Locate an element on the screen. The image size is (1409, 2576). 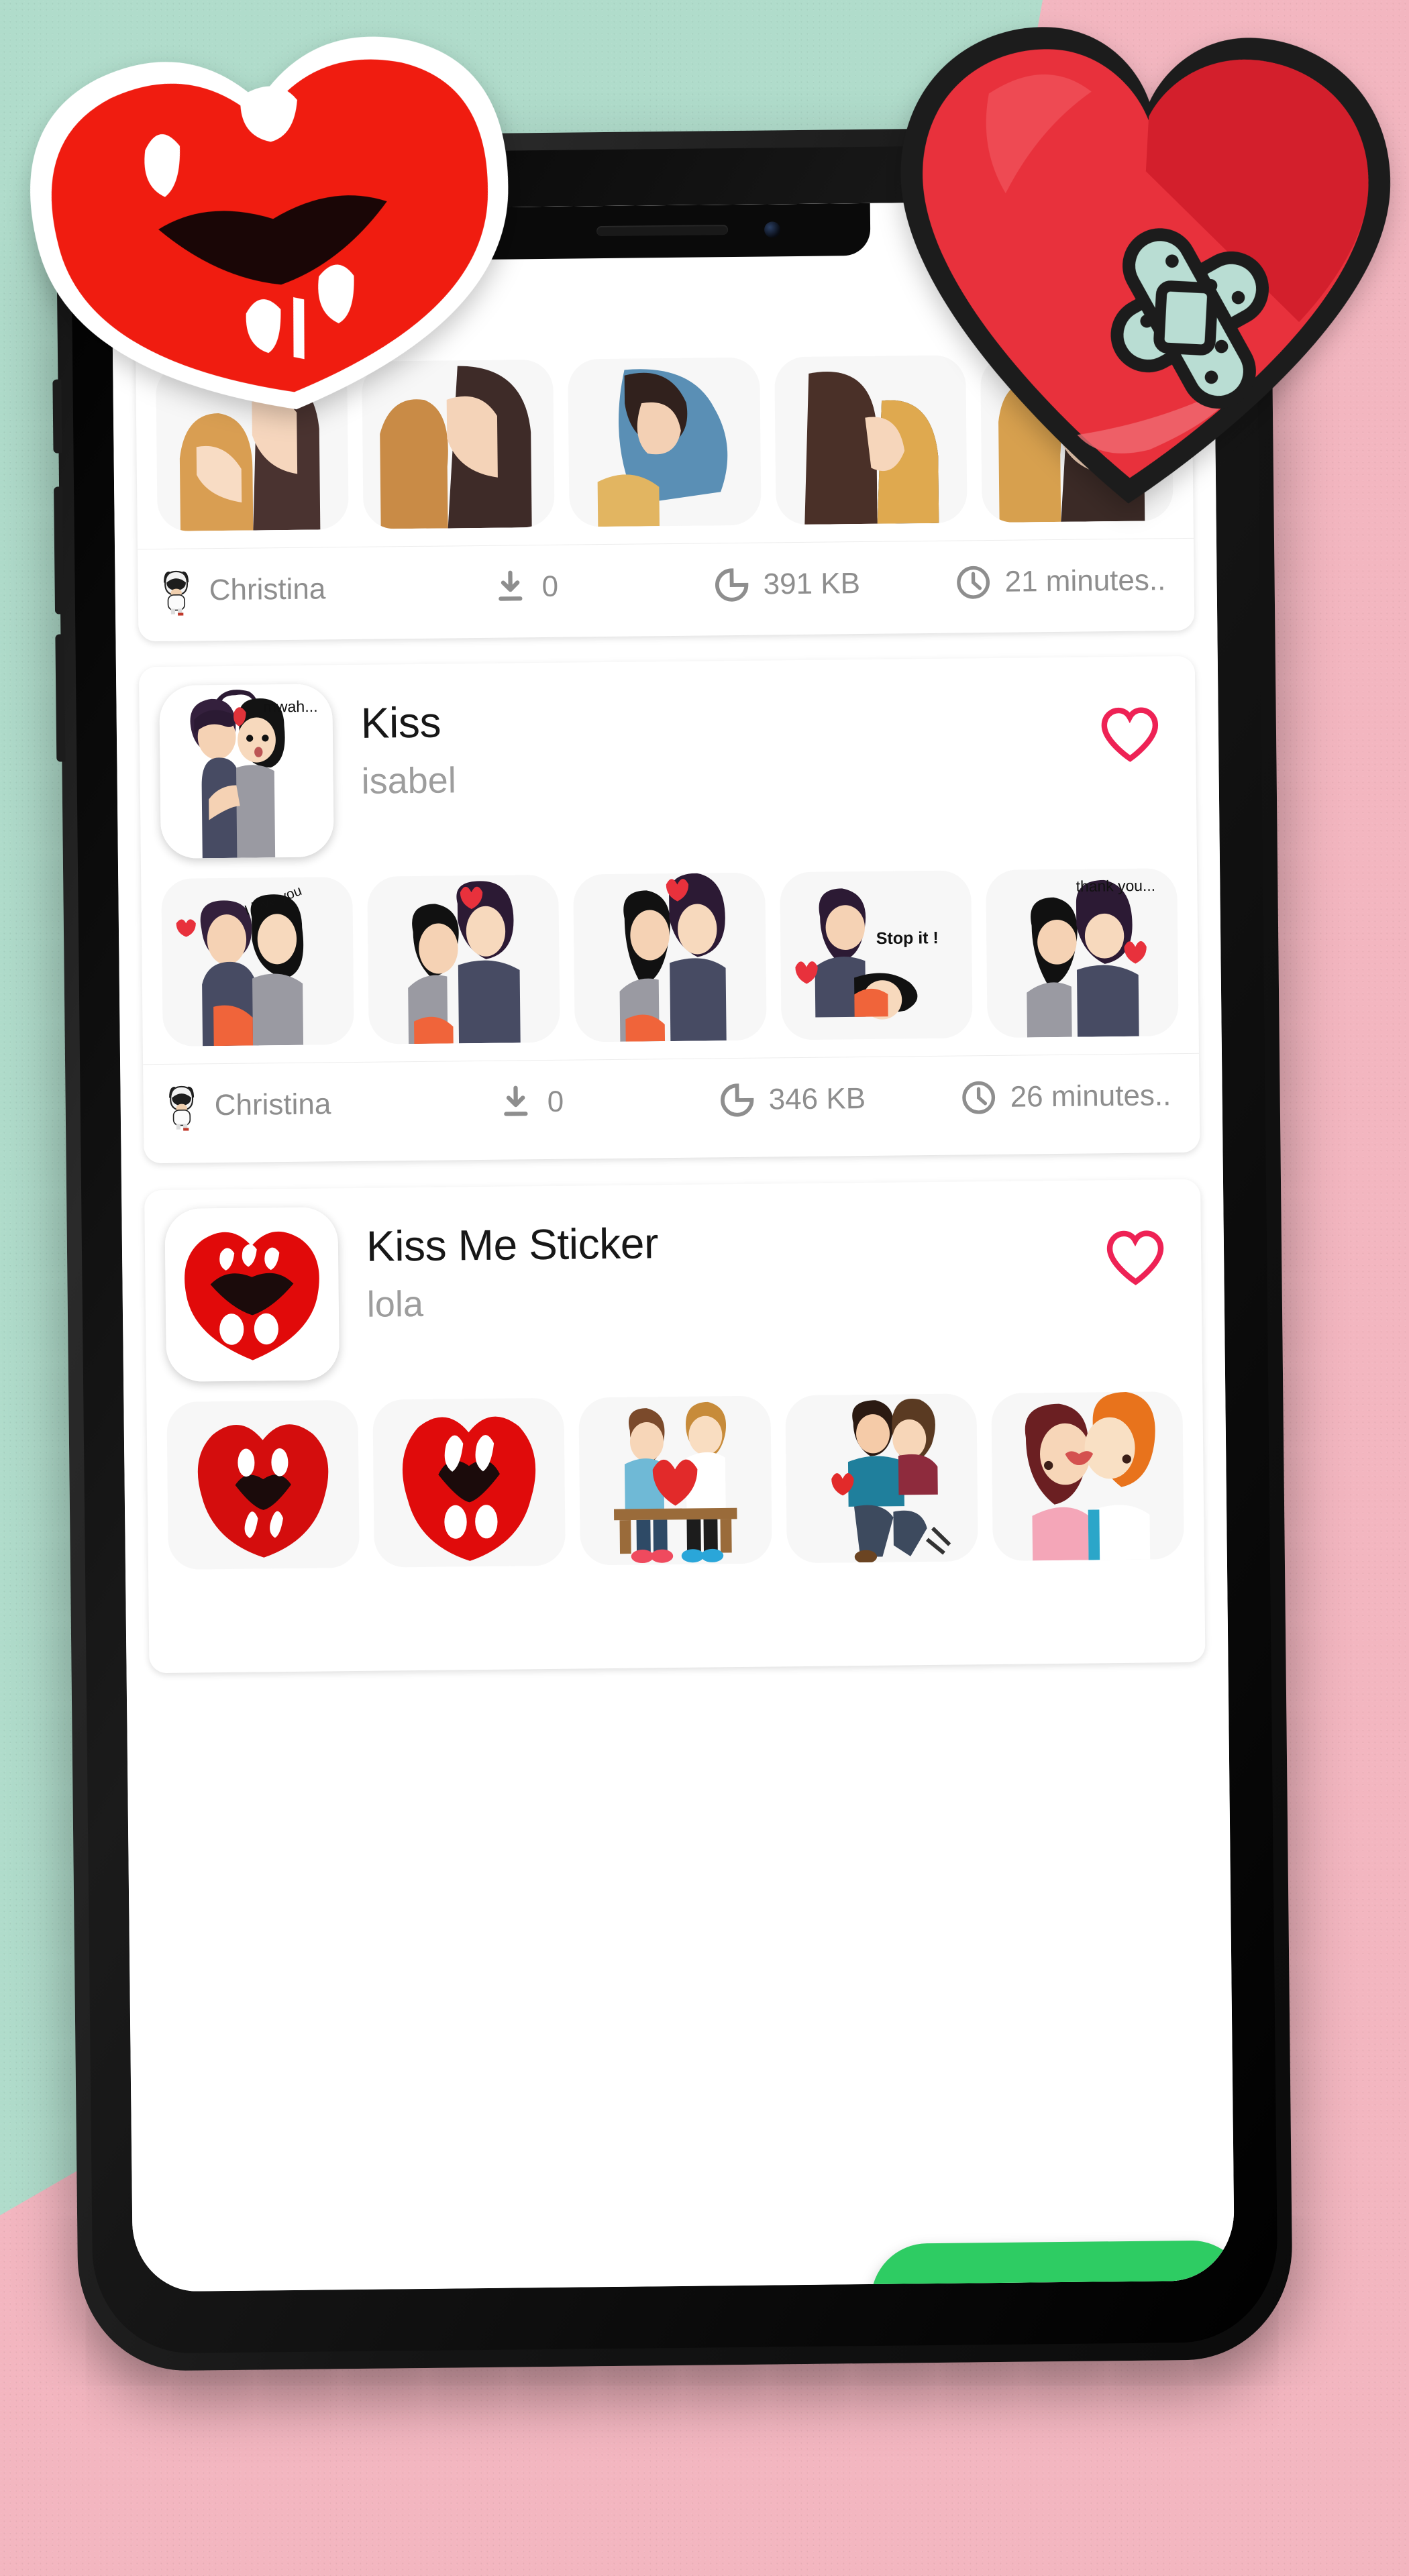
red-lips-2-icon is located at coordinates (469, 1482).